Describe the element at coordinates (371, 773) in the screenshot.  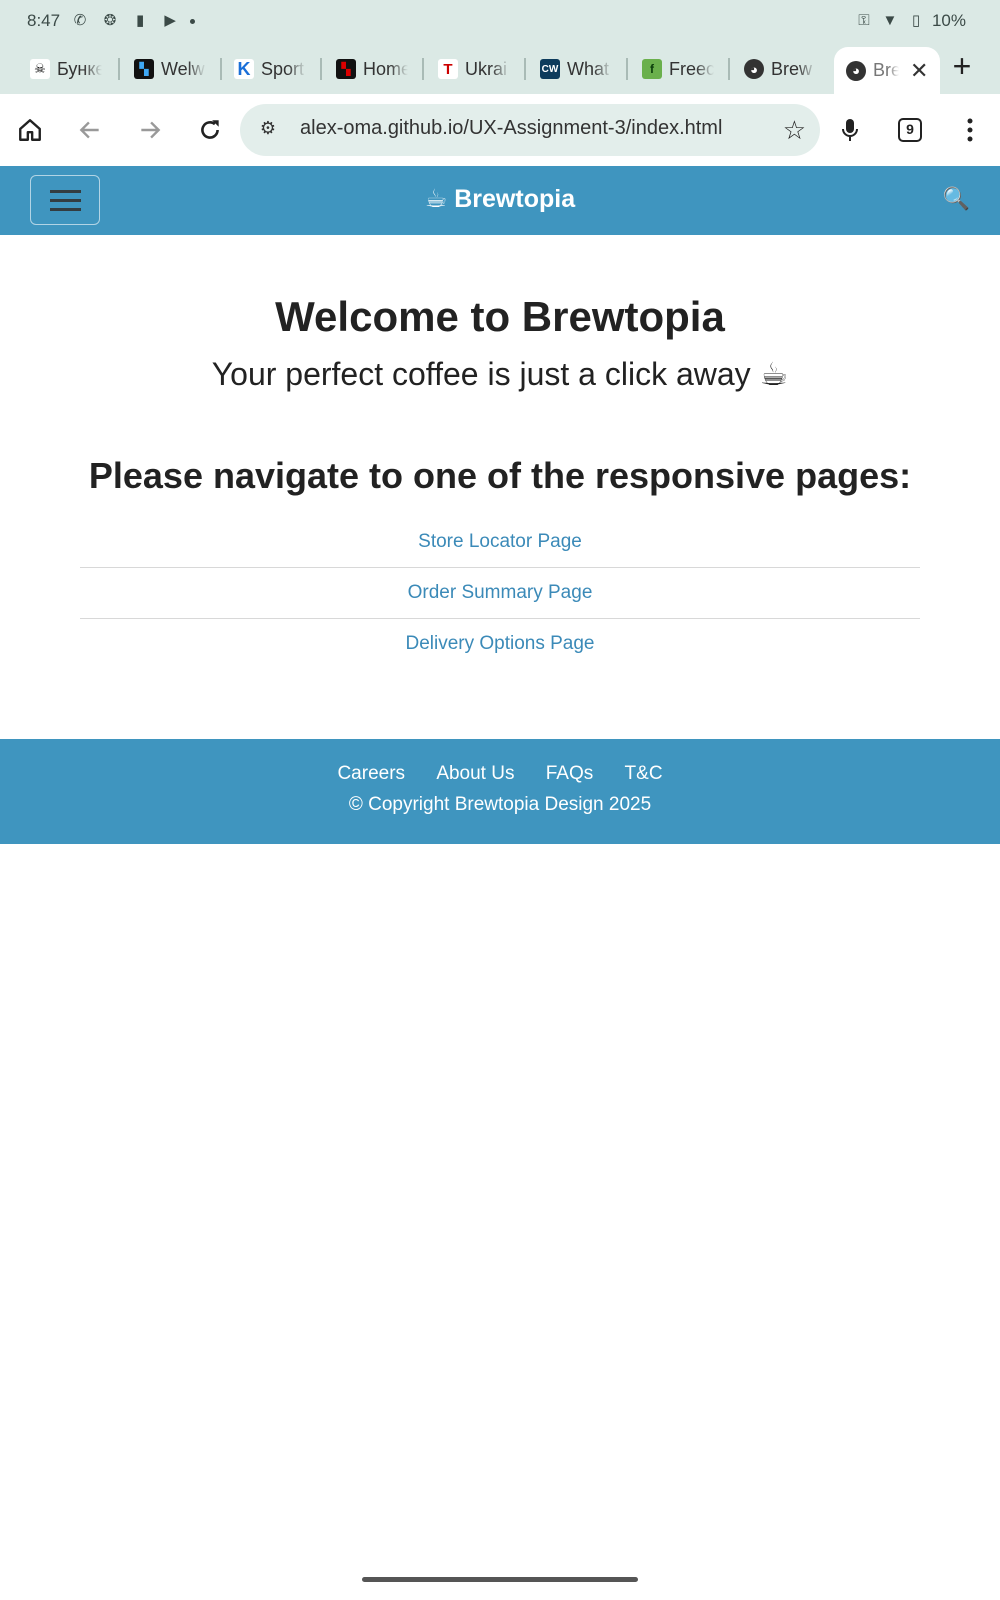
I see `careers-link: Careers` at that location.